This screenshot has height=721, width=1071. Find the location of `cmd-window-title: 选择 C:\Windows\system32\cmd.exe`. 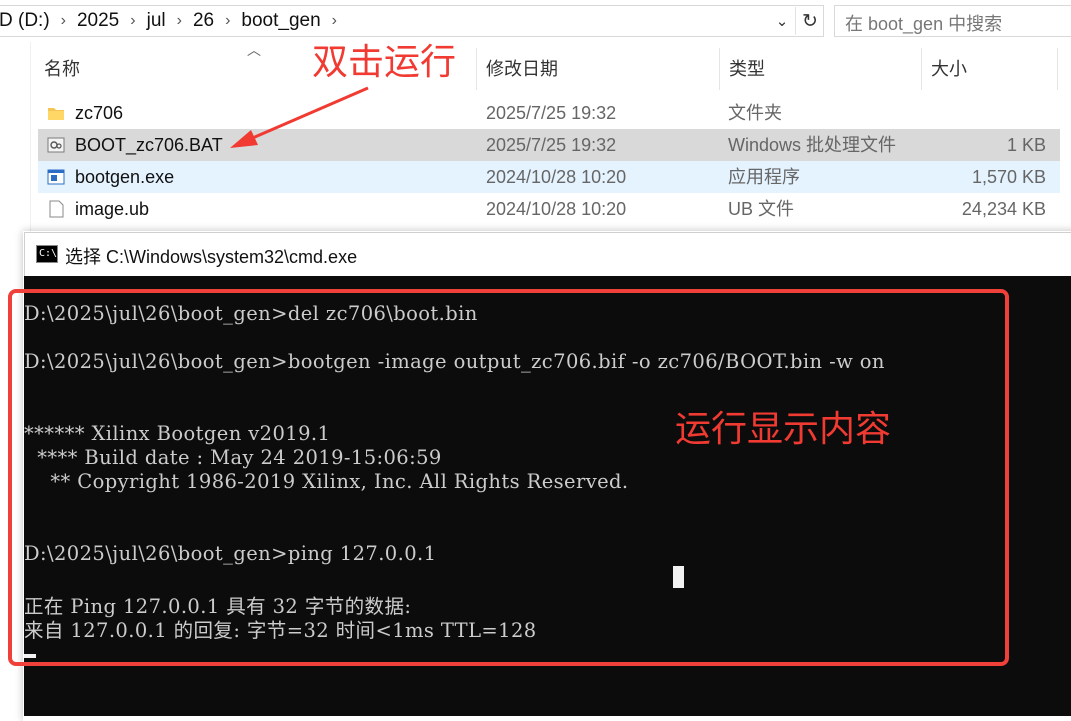

cmd-window-title: 选择 C:\Windows\system32\cmd.exe is located at coordinates (211, 257).